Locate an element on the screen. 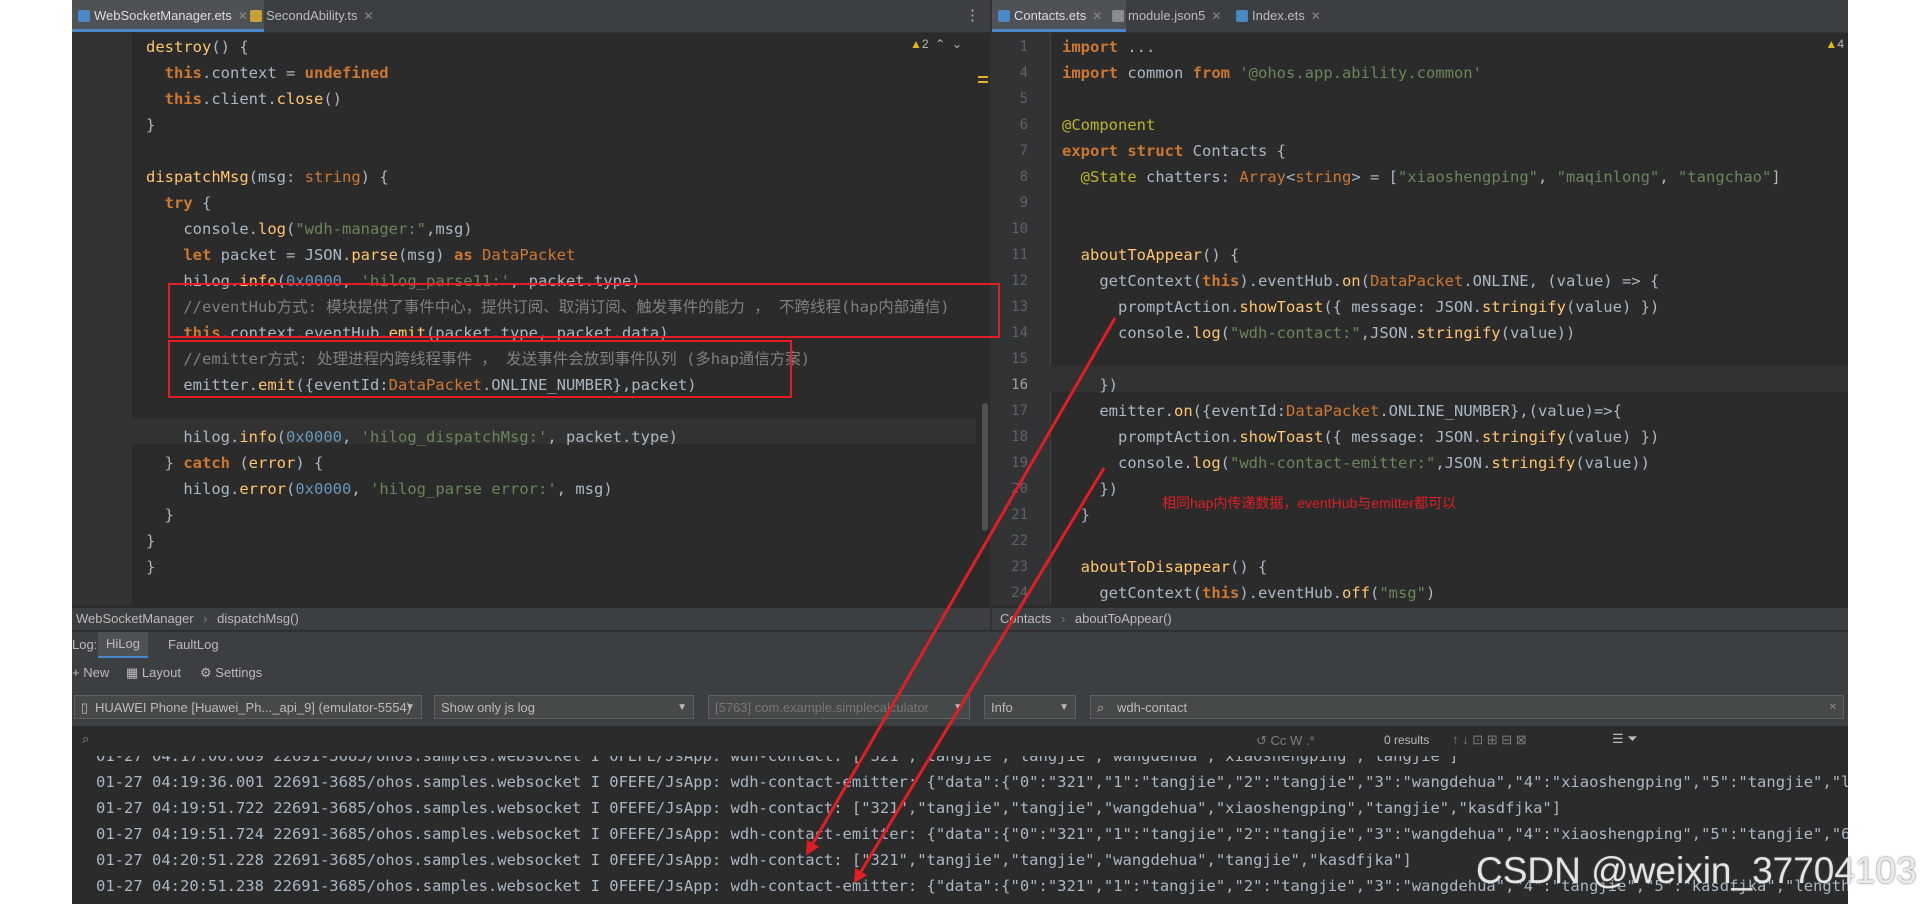 This screenshot has width=1920, height=904. arrow-emitter is located at coordinates (979, 675).